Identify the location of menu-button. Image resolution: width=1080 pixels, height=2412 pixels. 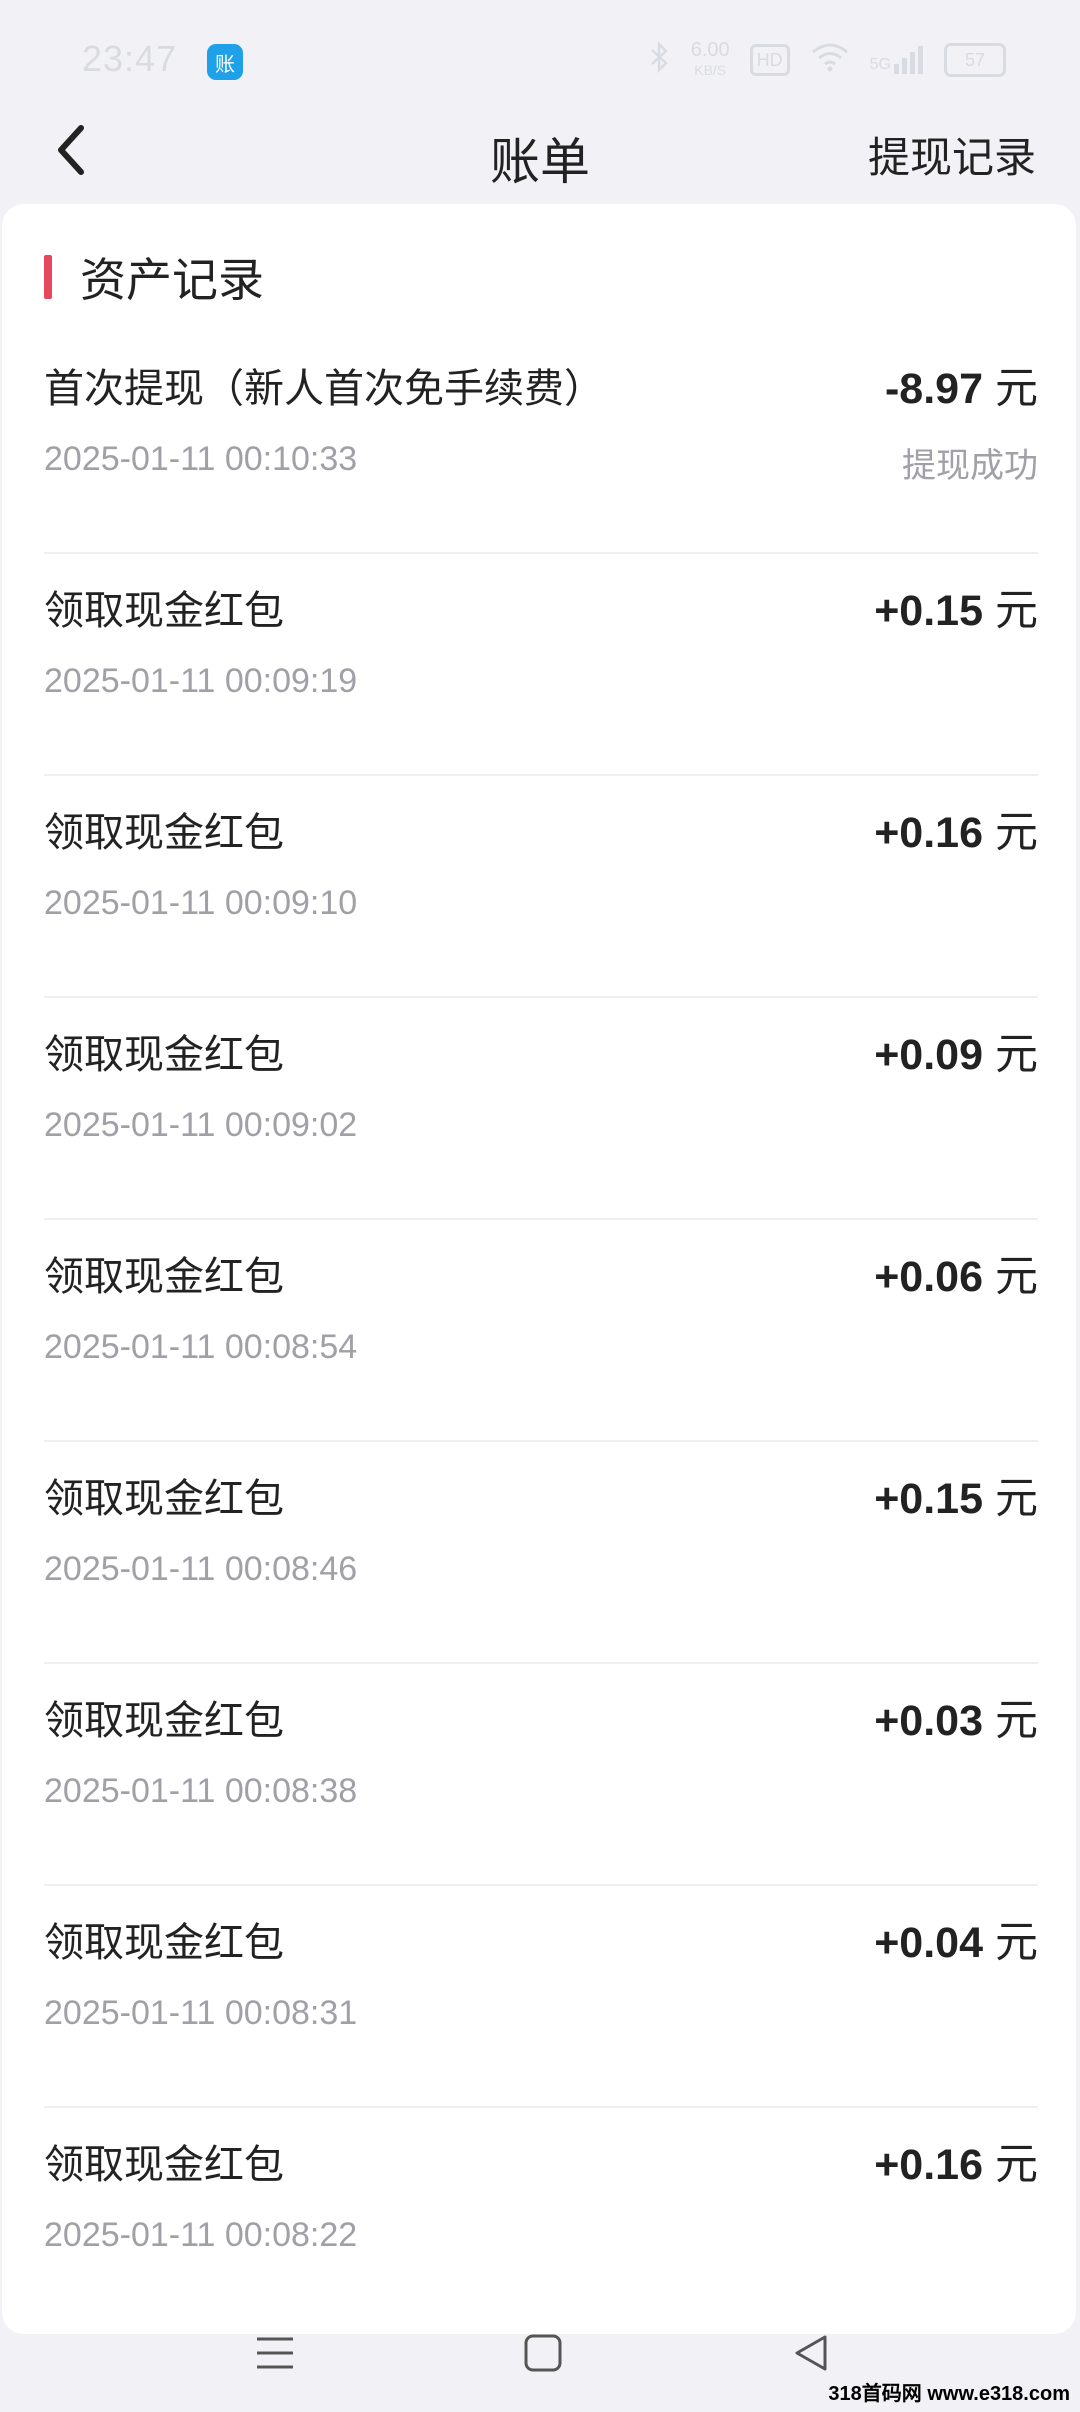
(275, 2353).